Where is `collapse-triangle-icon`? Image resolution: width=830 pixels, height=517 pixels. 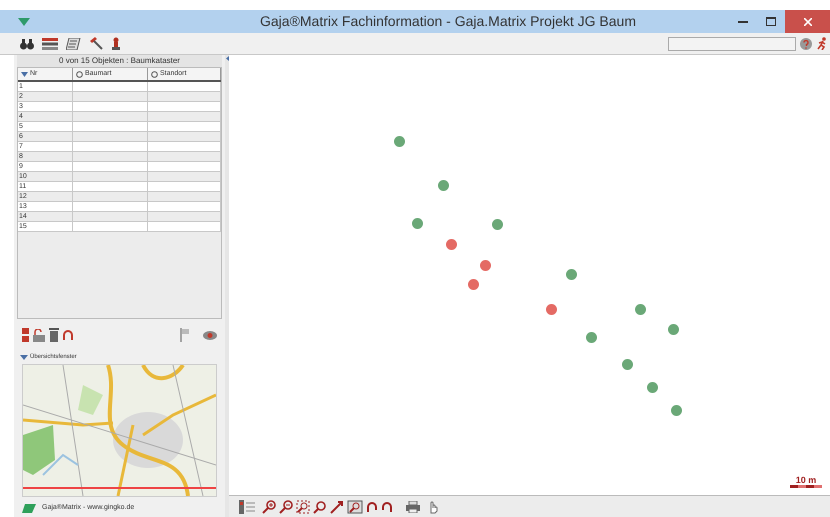 collapse-triangle-icon is located at coordinates (24, 357).